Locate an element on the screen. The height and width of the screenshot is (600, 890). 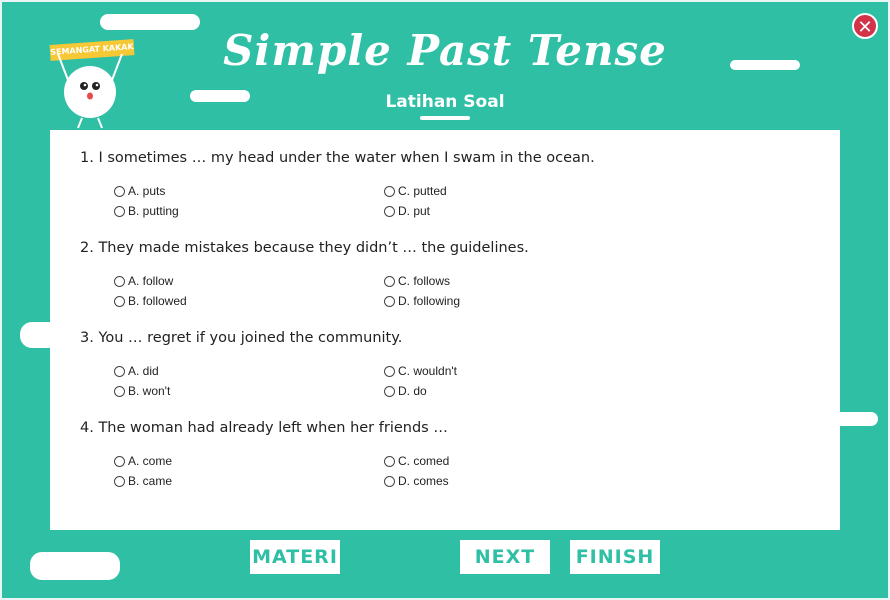
option-2a: A. follow is located at coordinates (143, 281).